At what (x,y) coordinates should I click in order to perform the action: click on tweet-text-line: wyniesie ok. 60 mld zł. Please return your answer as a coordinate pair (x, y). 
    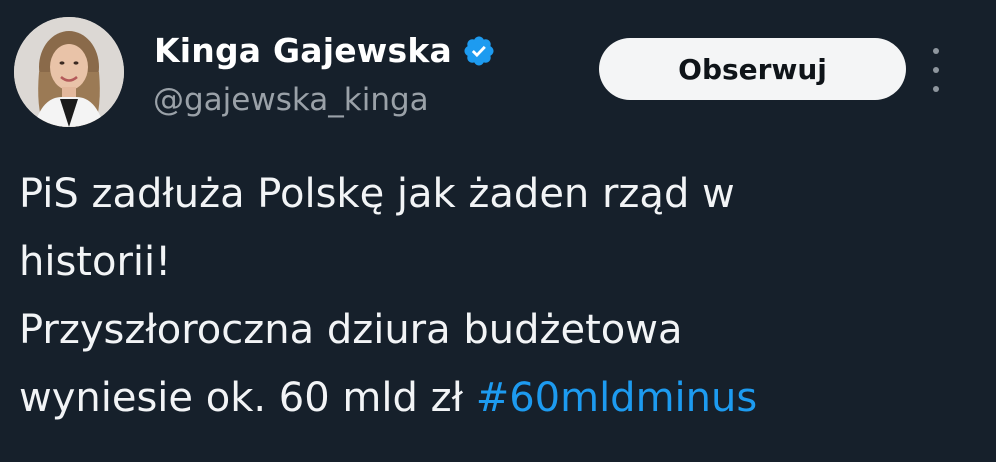
    Looking at the image, I should click on (247, 398).